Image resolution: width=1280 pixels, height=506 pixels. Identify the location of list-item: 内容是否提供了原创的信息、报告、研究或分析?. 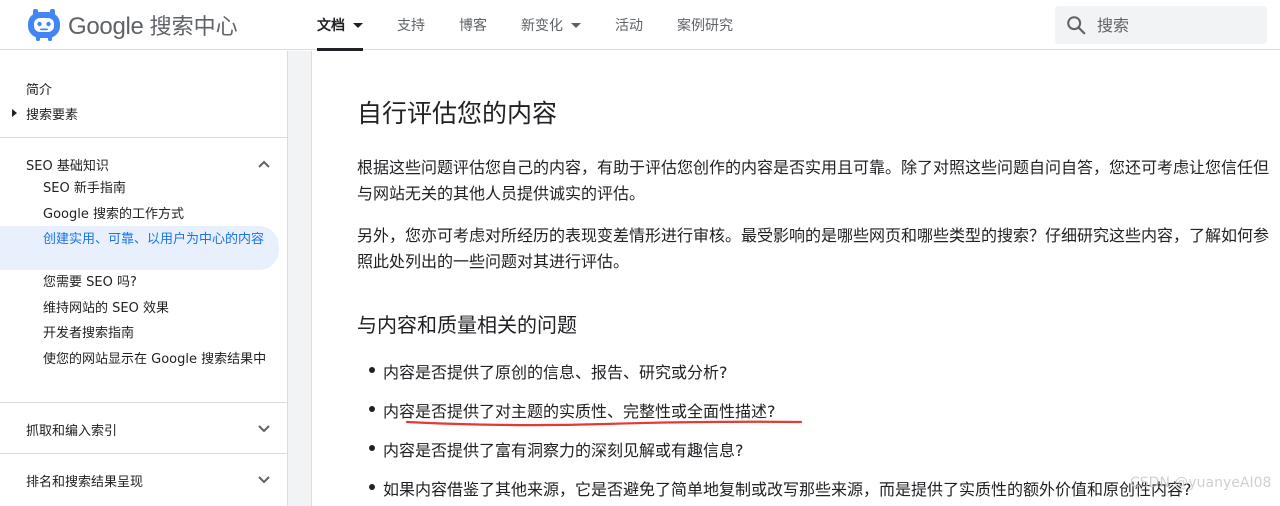
(548, 371).